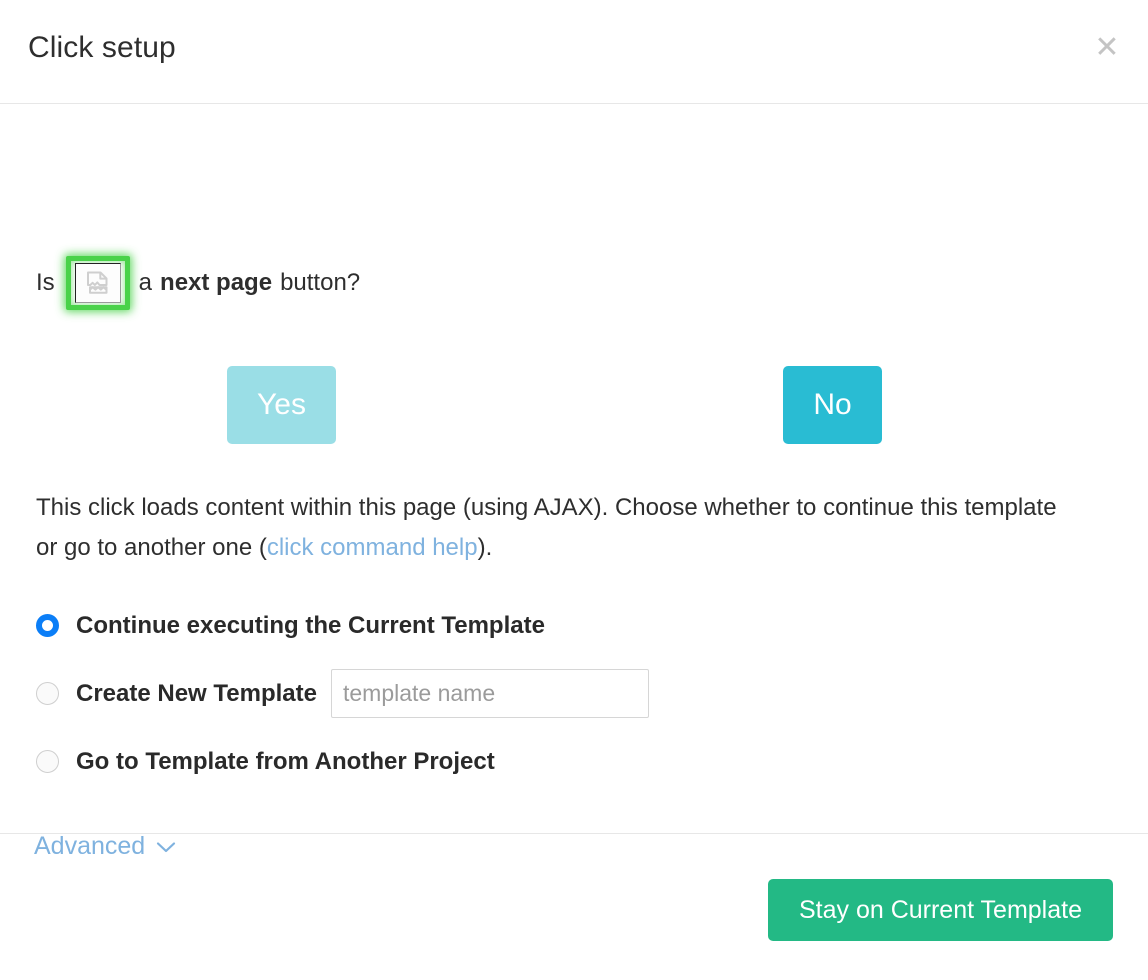  What do you see at coordinates (536, 761) in the screenshot?
I see `option-go-to-template-another-project: Go to Template from Another Project` at bounding box center [536, 761].